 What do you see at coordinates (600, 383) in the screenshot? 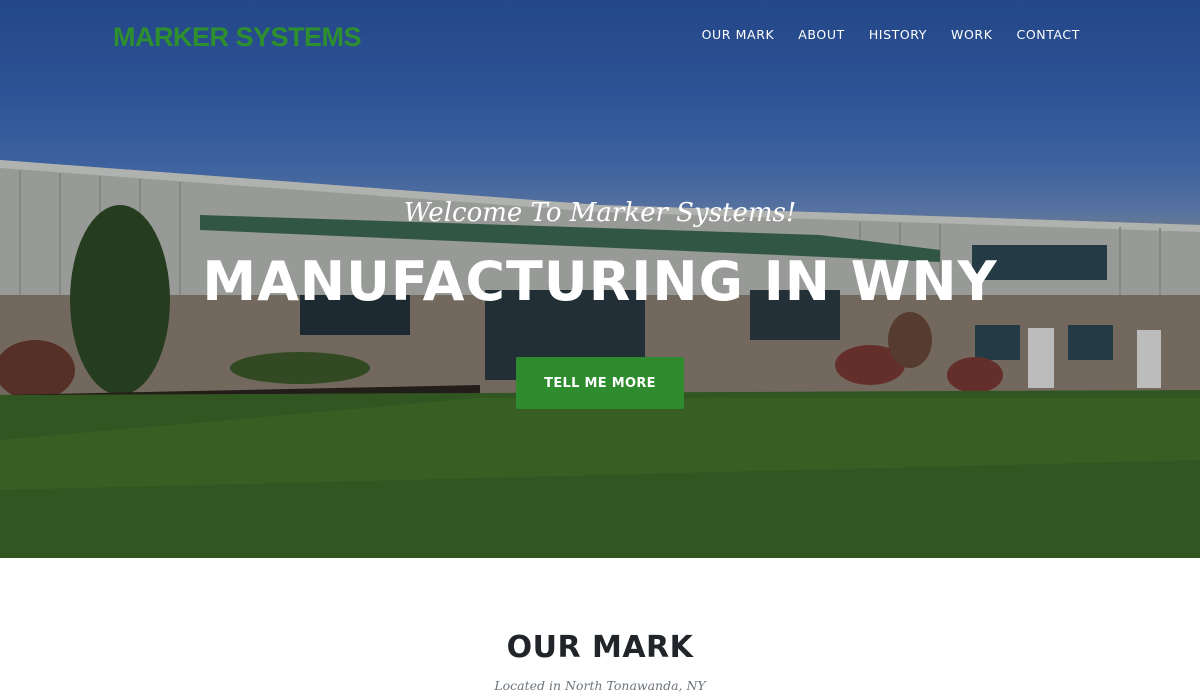
I see `tell-me-more-button: TELL ME MORE` at bounding box center [600, 383].